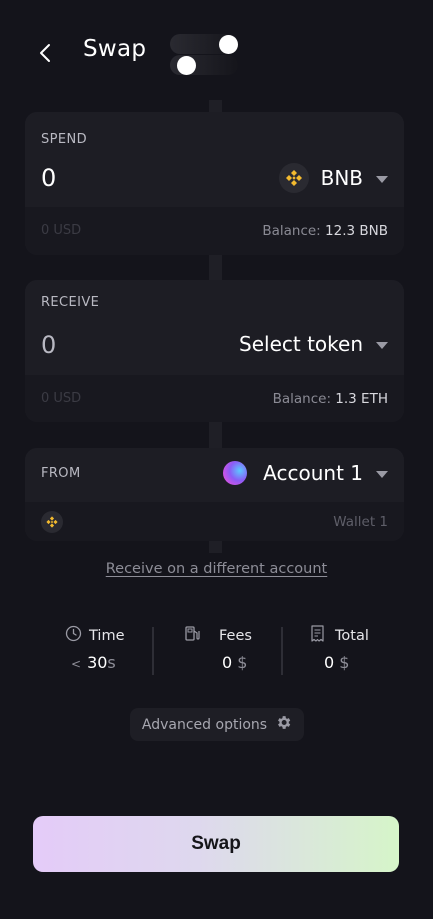 Image resolution: width=433 pixels, height=919 pixels. I want to click on gas-pump-icon, so click(192, 635).